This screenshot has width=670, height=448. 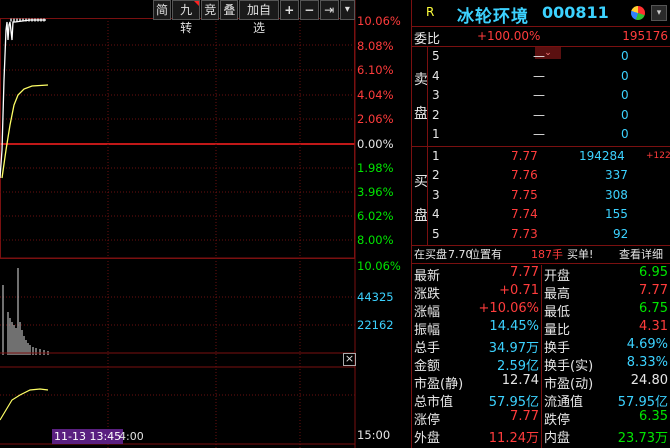 What do you see at coordinates (186, 17) in the screenshot?
I see `nine-turn-button: 九转` at bounding box center [186, 17].